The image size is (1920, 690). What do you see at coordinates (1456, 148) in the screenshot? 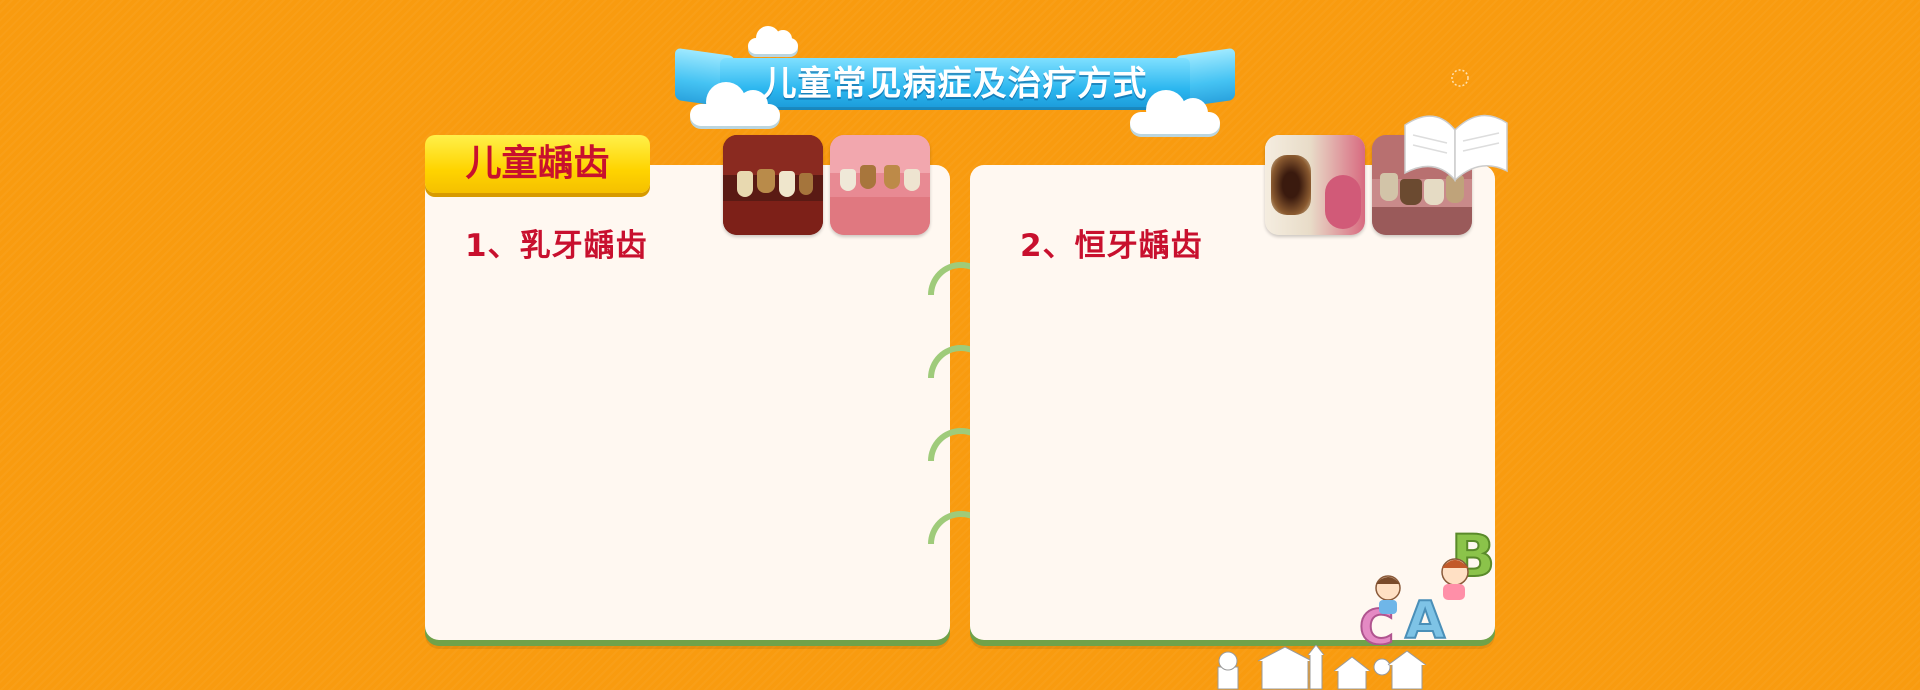
I see `open-book-icon` at bounding box center [1456, 148].